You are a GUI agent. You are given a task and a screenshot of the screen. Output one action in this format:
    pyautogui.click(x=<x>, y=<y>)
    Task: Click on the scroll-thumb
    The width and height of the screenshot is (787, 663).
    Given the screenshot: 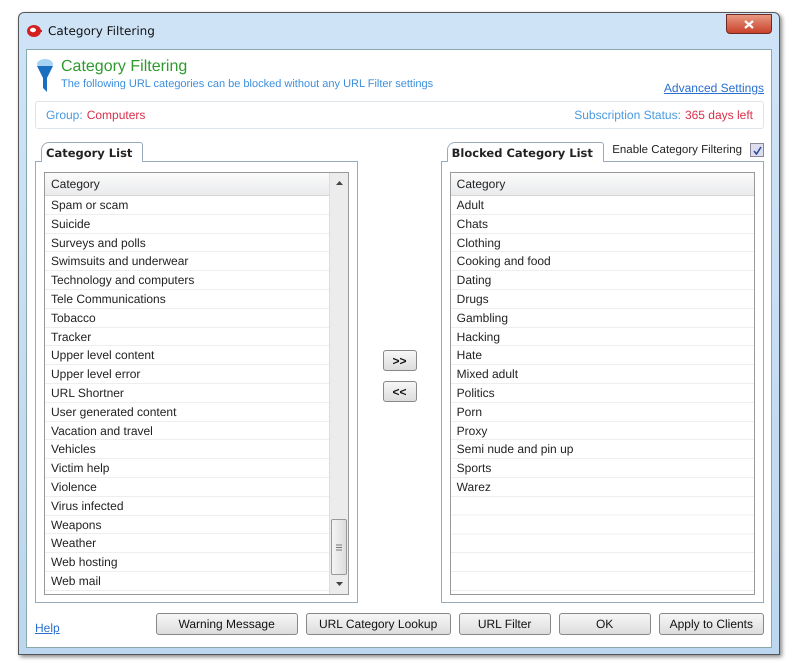 What is the action you would take?
    pyautogui.click(x=339, y=547)
    